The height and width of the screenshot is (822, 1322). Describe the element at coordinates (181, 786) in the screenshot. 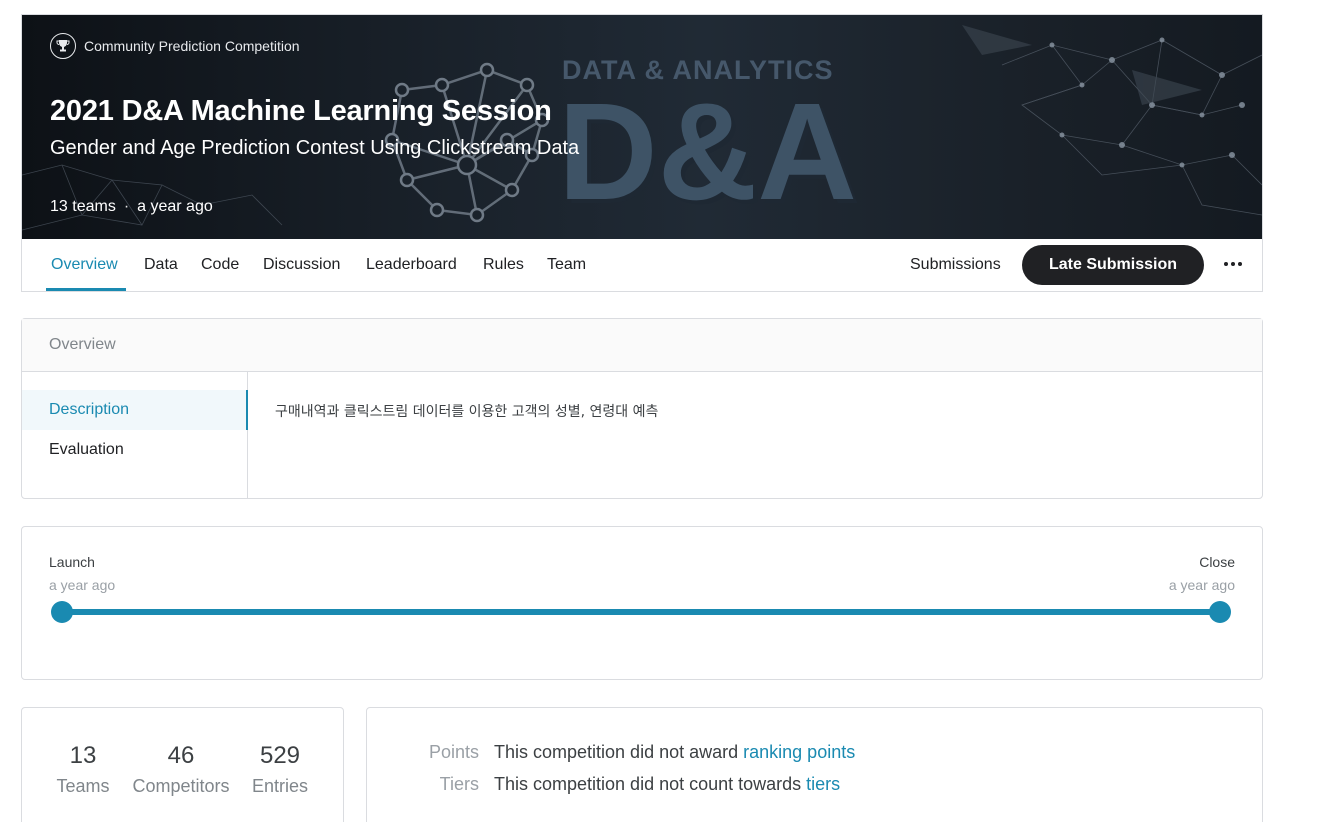

I see `stat-label: Competitors` at that location.